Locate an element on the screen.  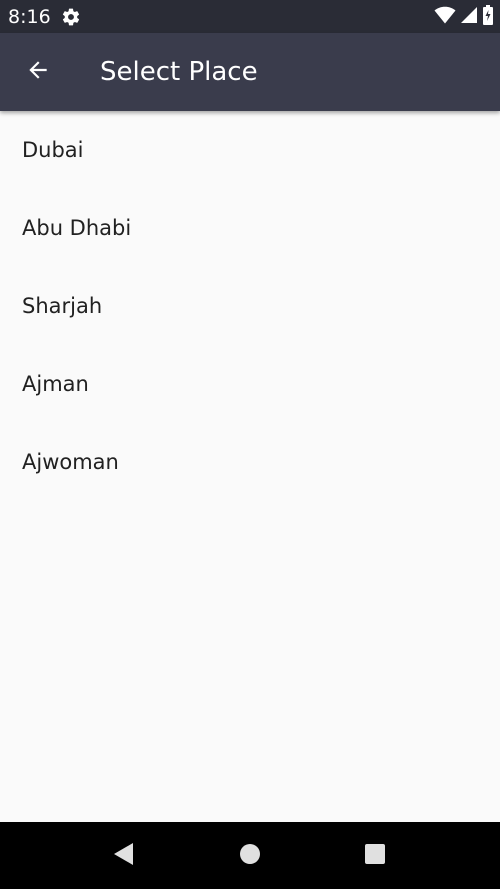
nav-back-button is located at coordinates (124, 856).